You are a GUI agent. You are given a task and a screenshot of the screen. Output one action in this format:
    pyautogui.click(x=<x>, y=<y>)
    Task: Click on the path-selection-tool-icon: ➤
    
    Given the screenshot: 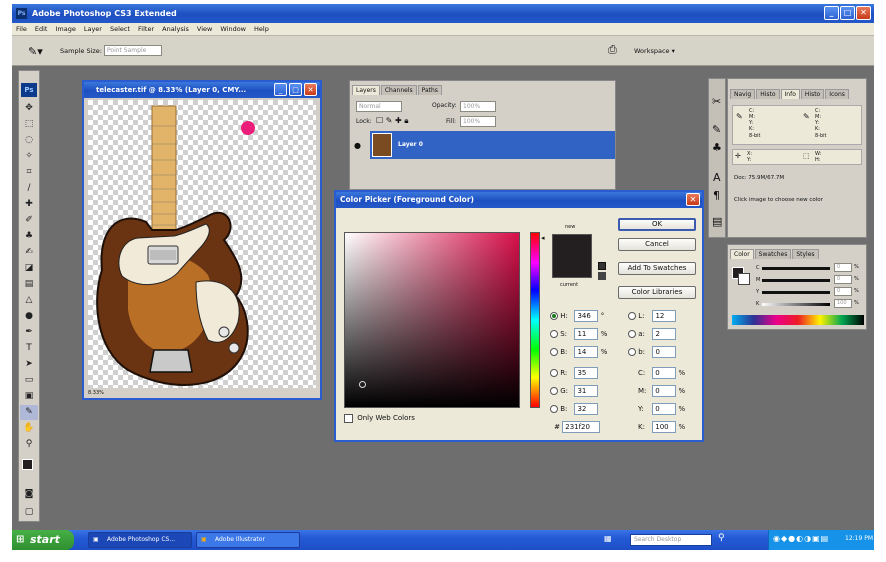 What is the action you would take?
    pyautogui.click(x=29, y=364)
    